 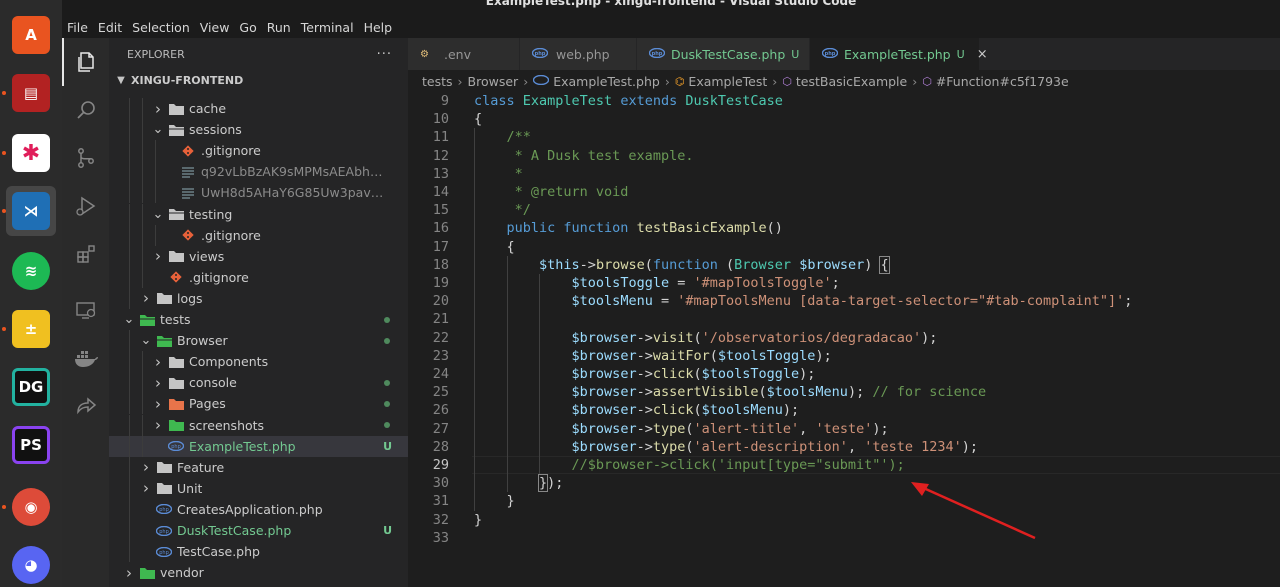 I want to click on search-icon, so click(x=85, y=110).